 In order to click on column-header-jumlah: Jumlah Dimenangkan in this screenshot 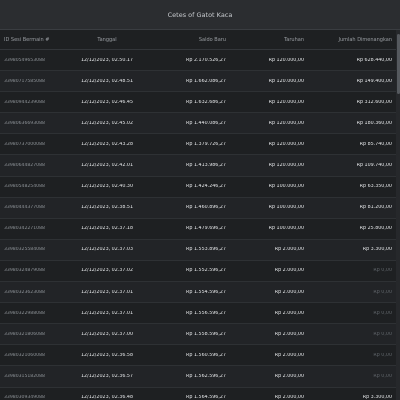, I will do `click(365, 39)`.